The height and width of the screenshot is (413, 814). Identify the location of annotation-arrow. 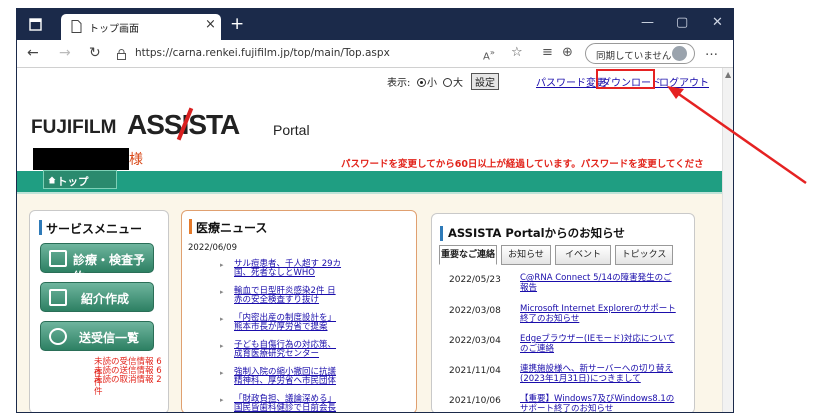
(737, 135).